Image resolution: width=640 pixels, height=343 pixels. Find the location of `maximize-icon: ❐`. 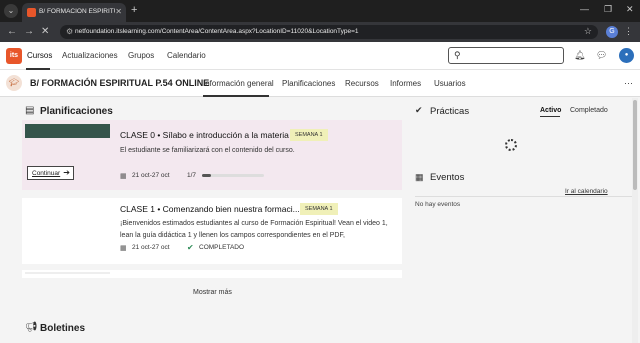

maximize-icon: ❐ is located at coordinates (608, 9).